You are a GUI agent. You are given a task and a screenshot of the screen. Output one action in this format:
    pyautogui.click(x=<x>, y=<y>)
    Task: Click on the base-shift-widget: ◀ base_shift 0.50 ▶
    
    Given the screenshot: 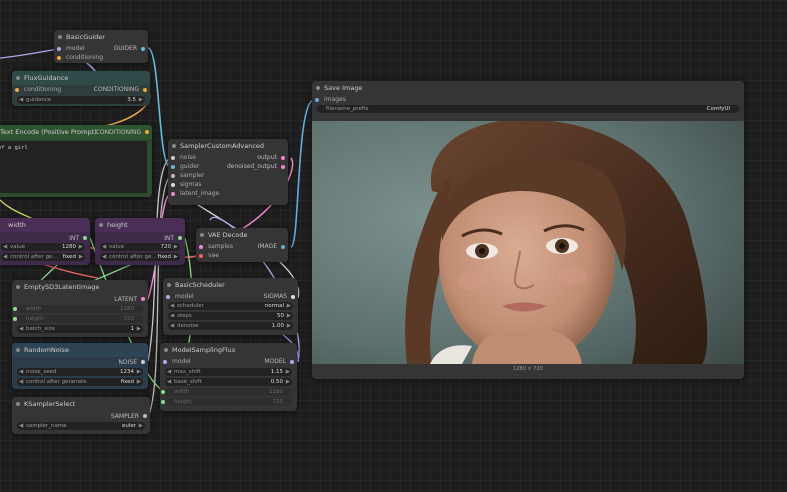 What is the action you would take?
    pyautogui.click(x=228, y=382)
    